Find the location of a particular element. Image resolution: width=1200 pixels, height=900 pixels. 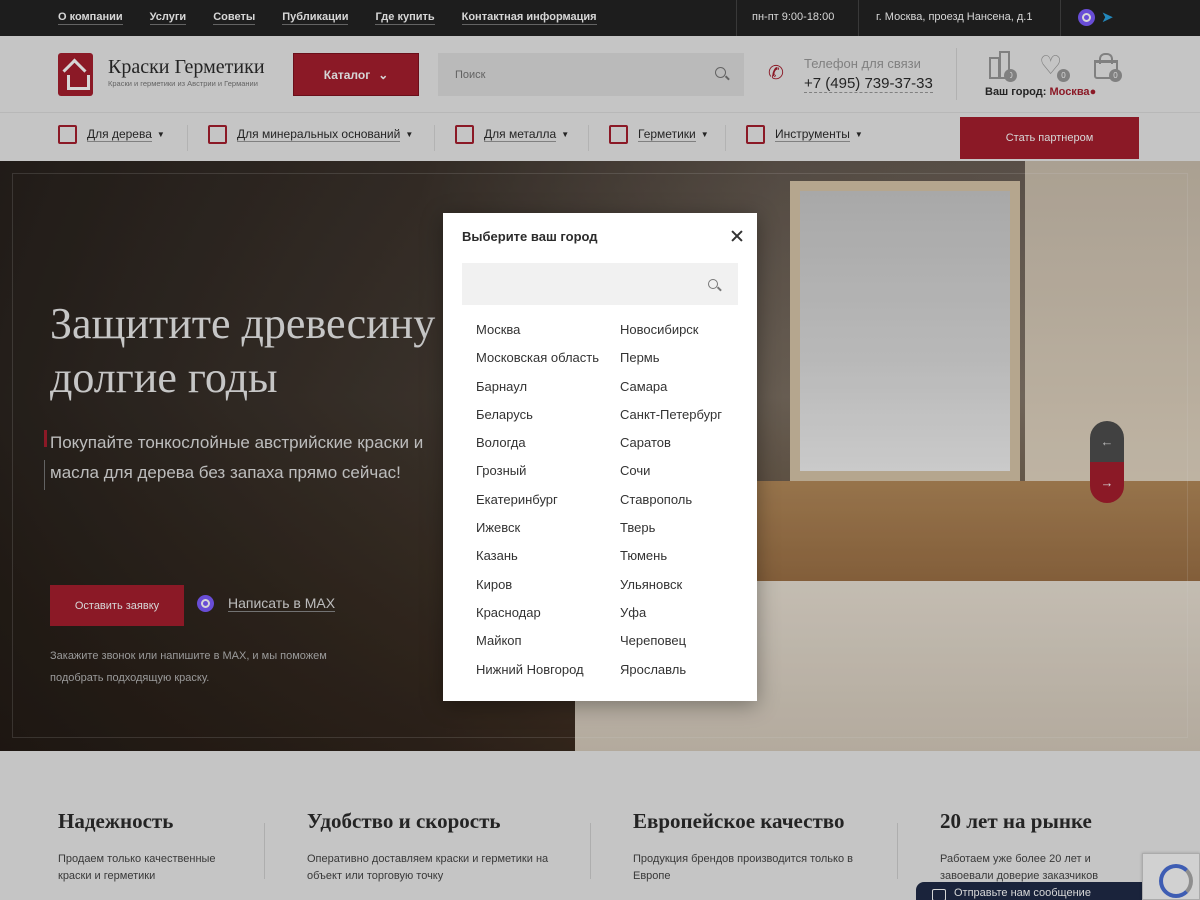

city-option: Пермь is located at coordinates (671, 363).